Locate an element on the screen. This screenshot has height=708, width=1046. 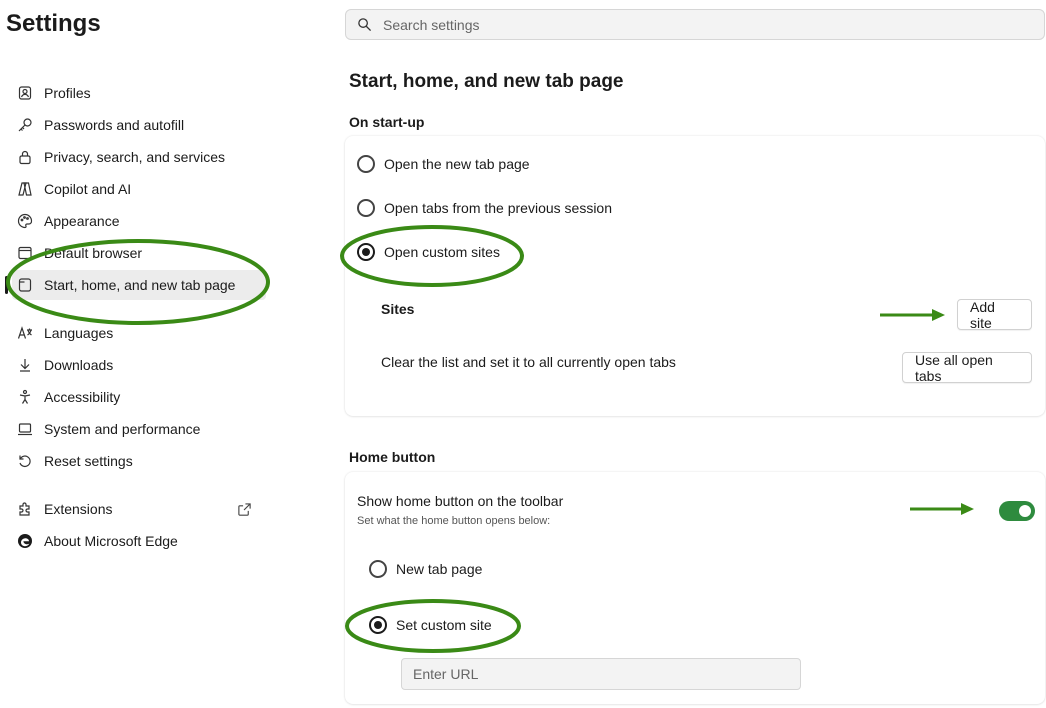
radio-label: Set custom site is located at coordinates (444, 625).